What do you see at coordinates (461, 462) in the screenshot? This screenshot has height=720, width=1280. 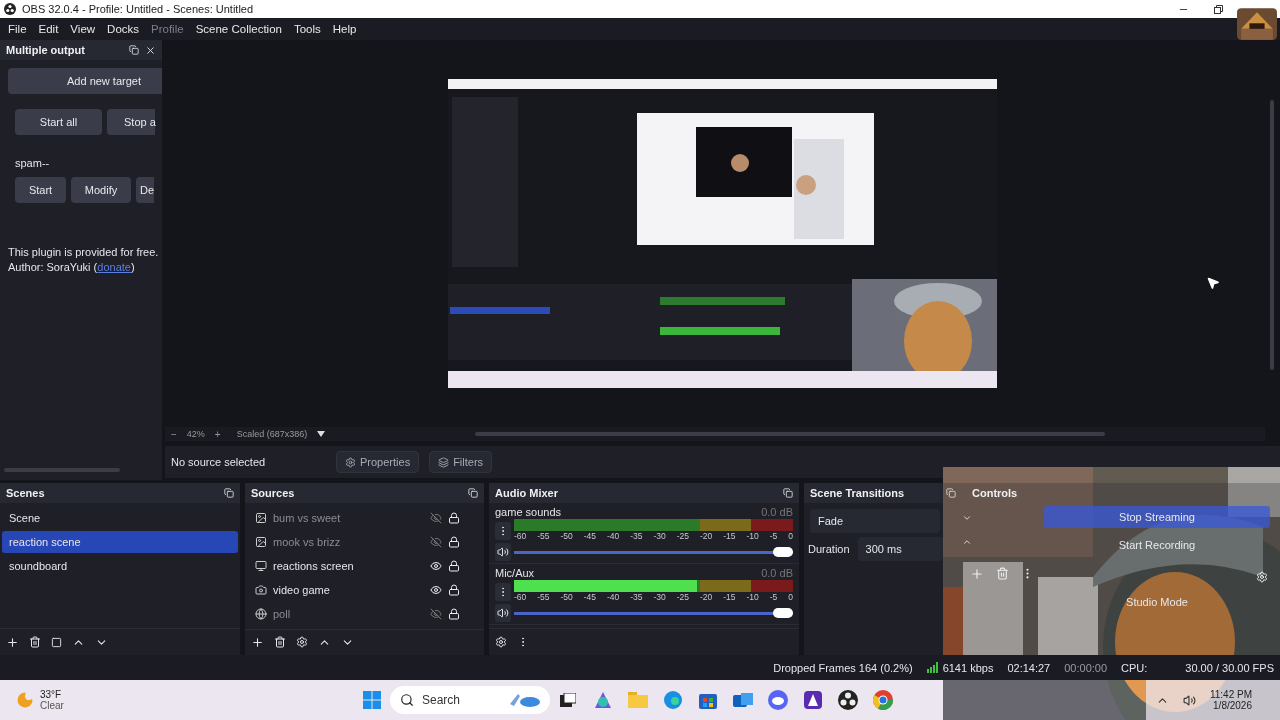 I see `filters-button: Filters` at bounding box center [461, 462].